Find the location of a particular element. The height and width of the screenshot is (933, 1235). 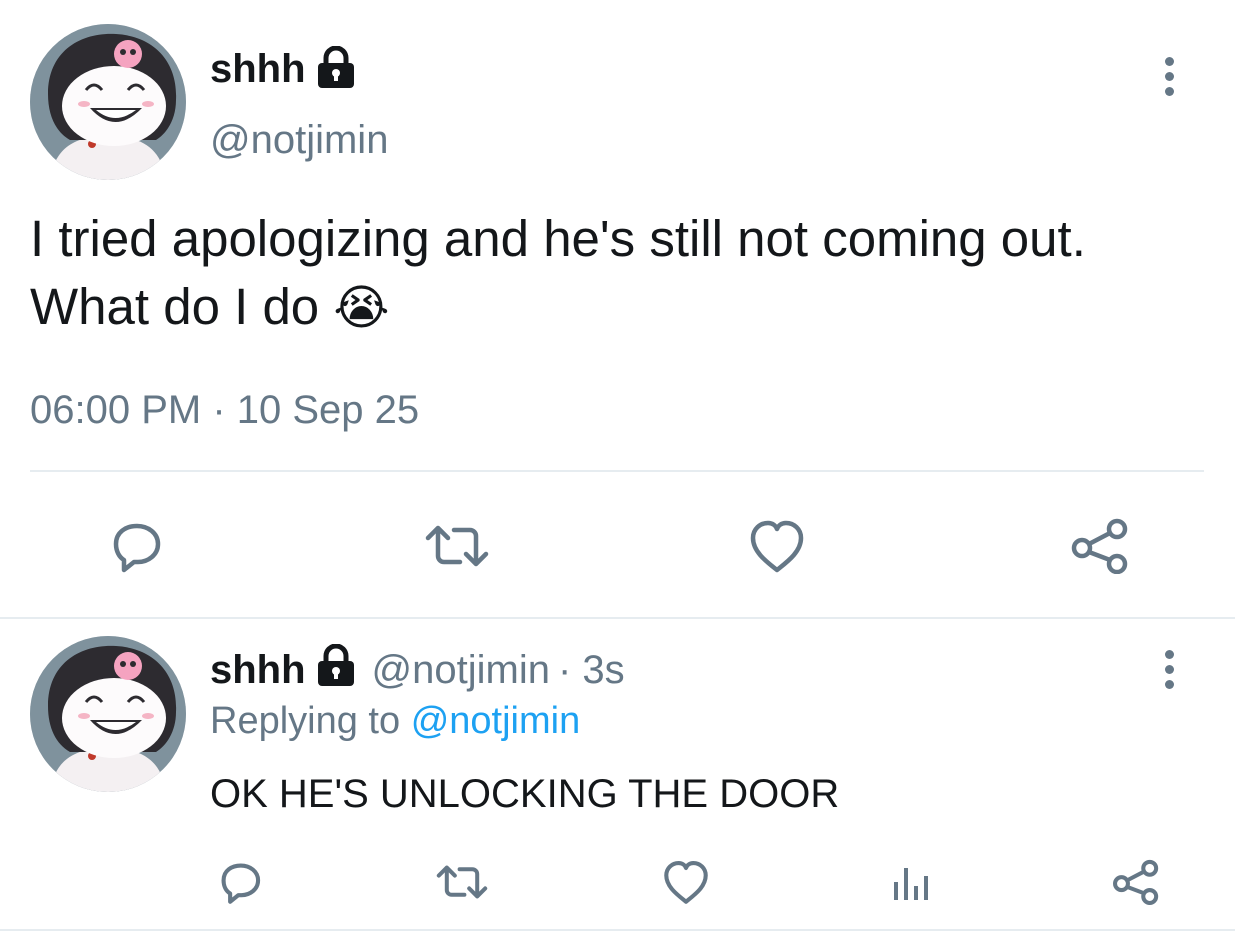

analytics-icon is located at coordinates (911, 884).